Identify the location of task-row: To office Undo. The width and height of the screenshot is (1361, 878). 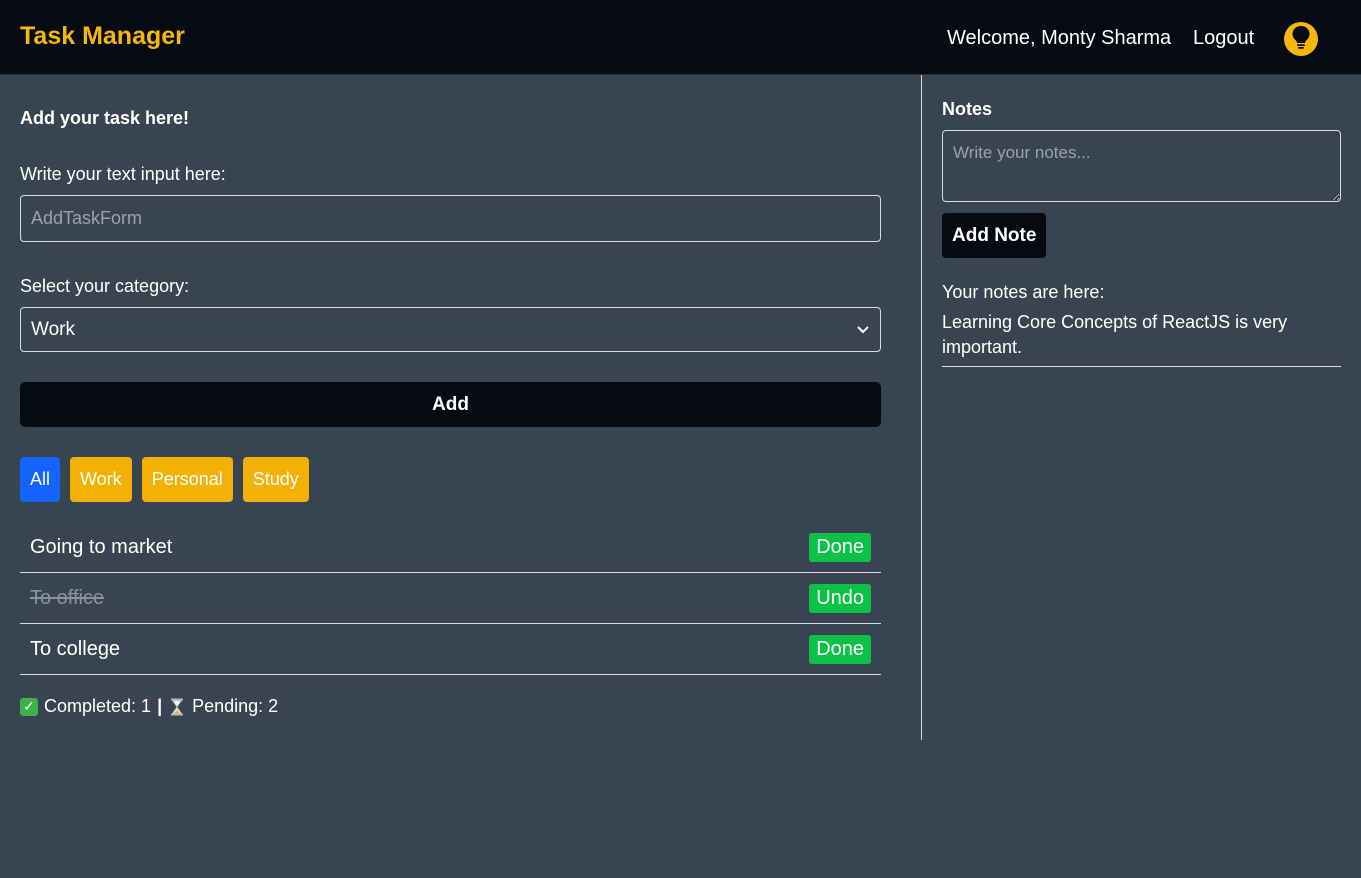
(450, 598).